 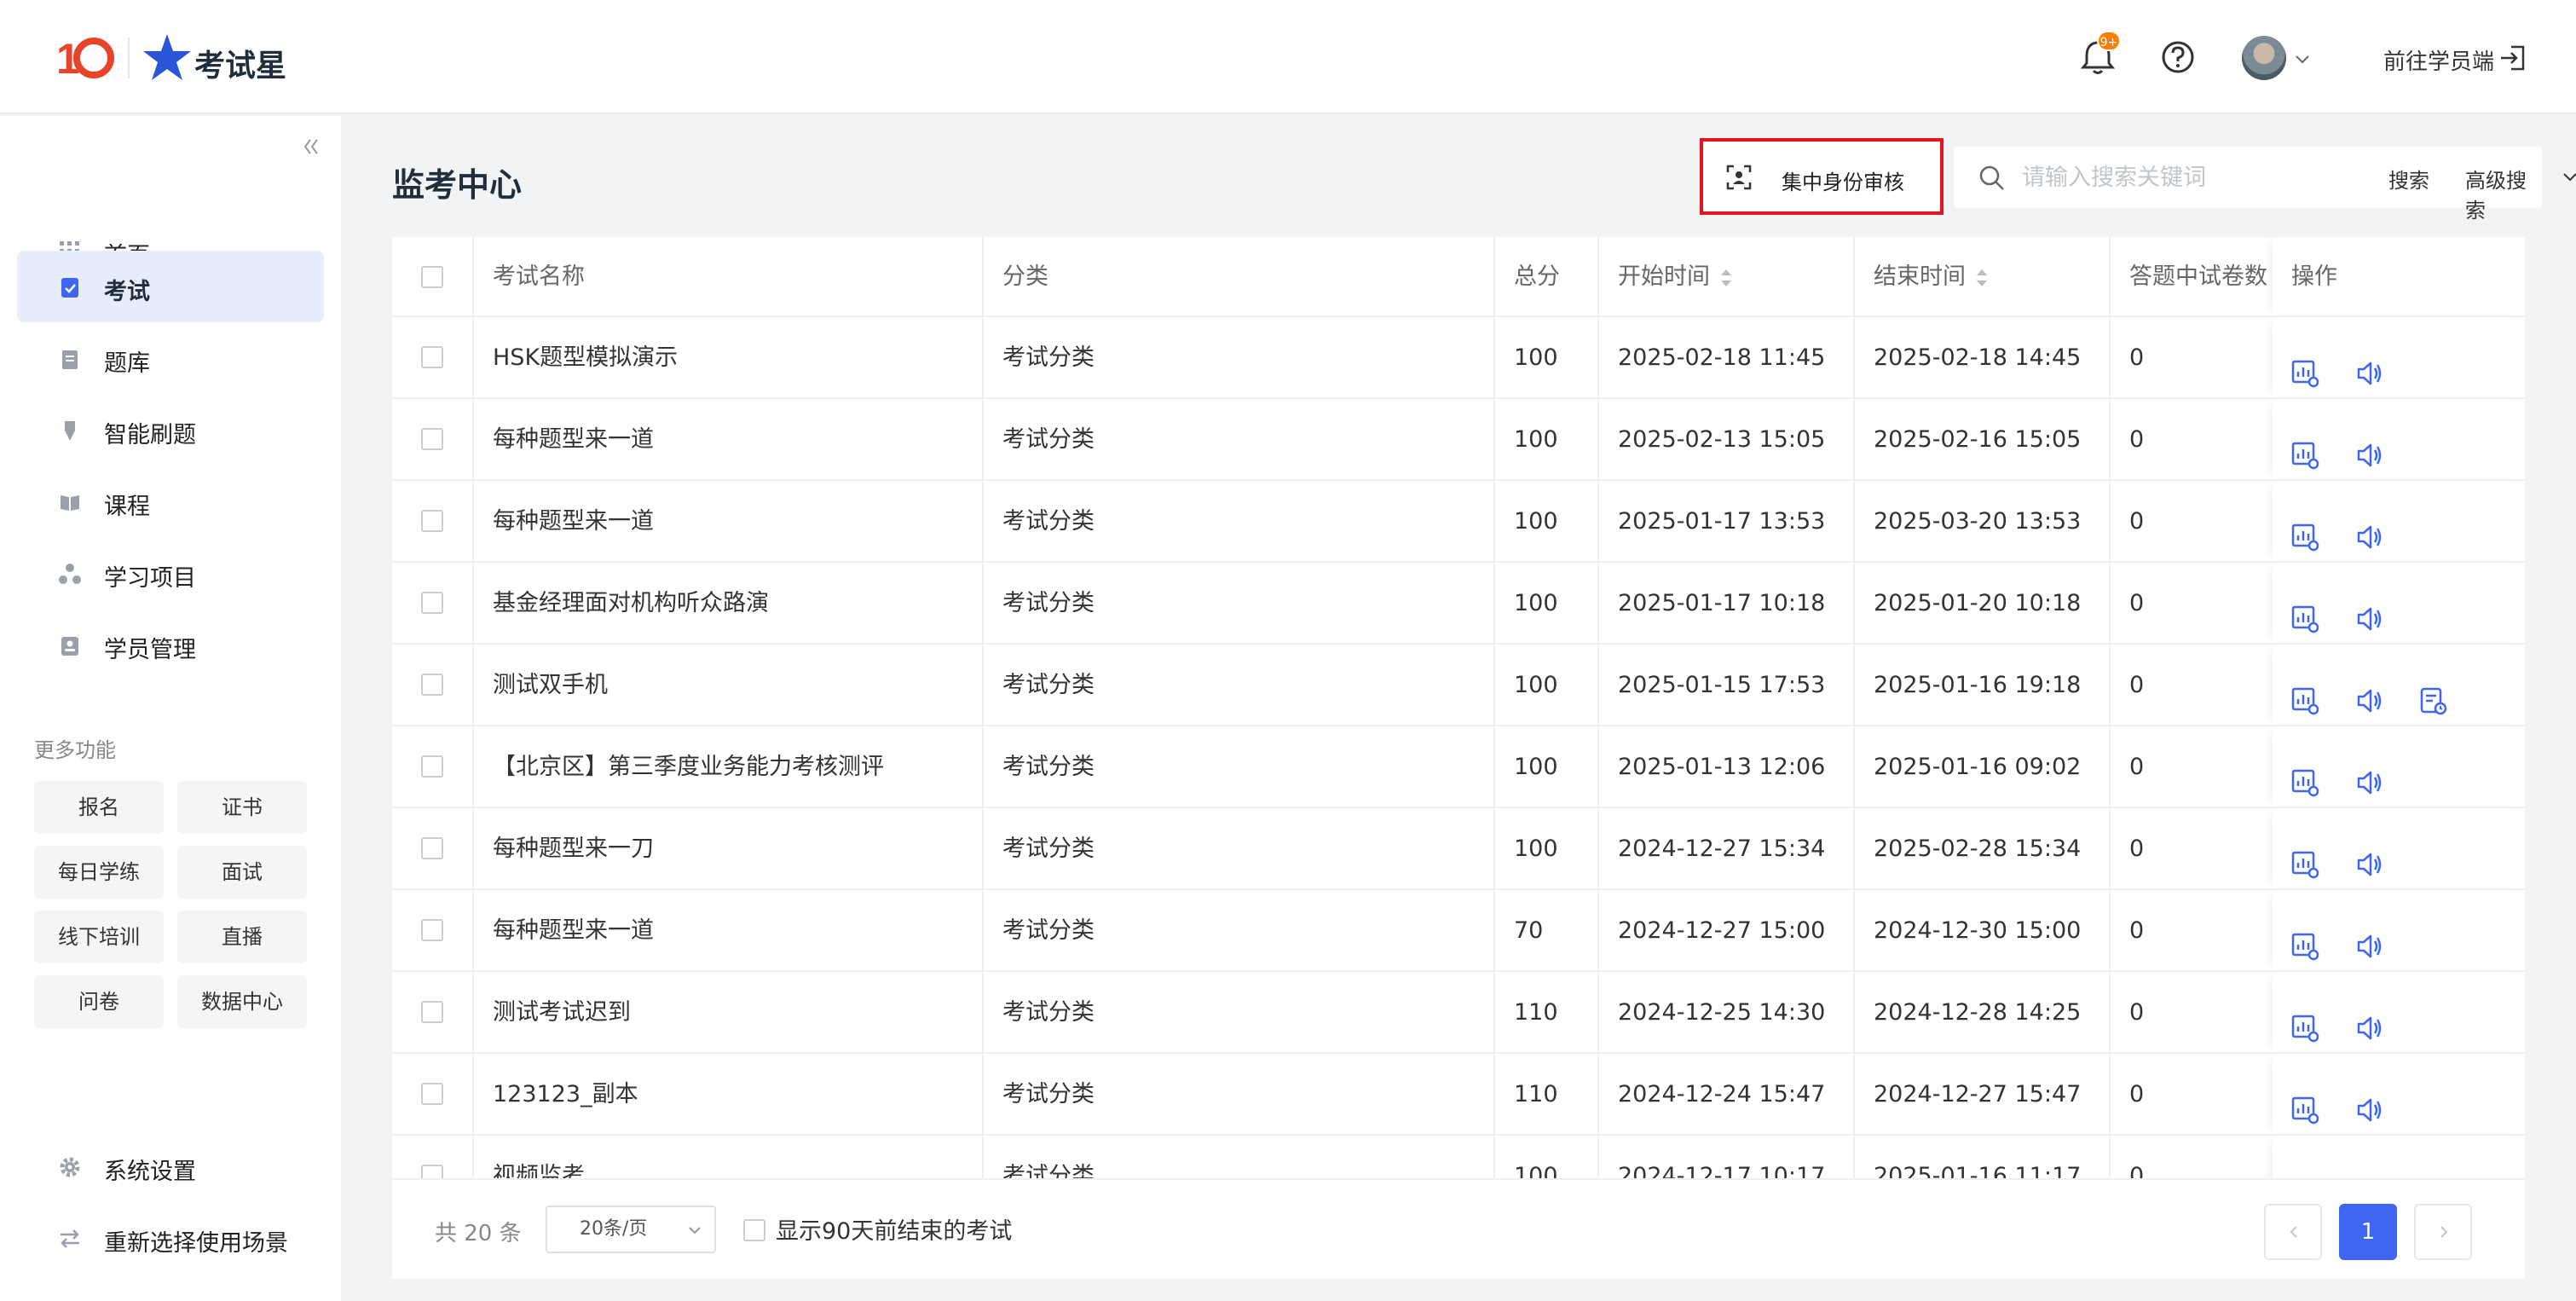 I want to click on function-daily-practice-button: 每日学练, so click(x=99, y=872).